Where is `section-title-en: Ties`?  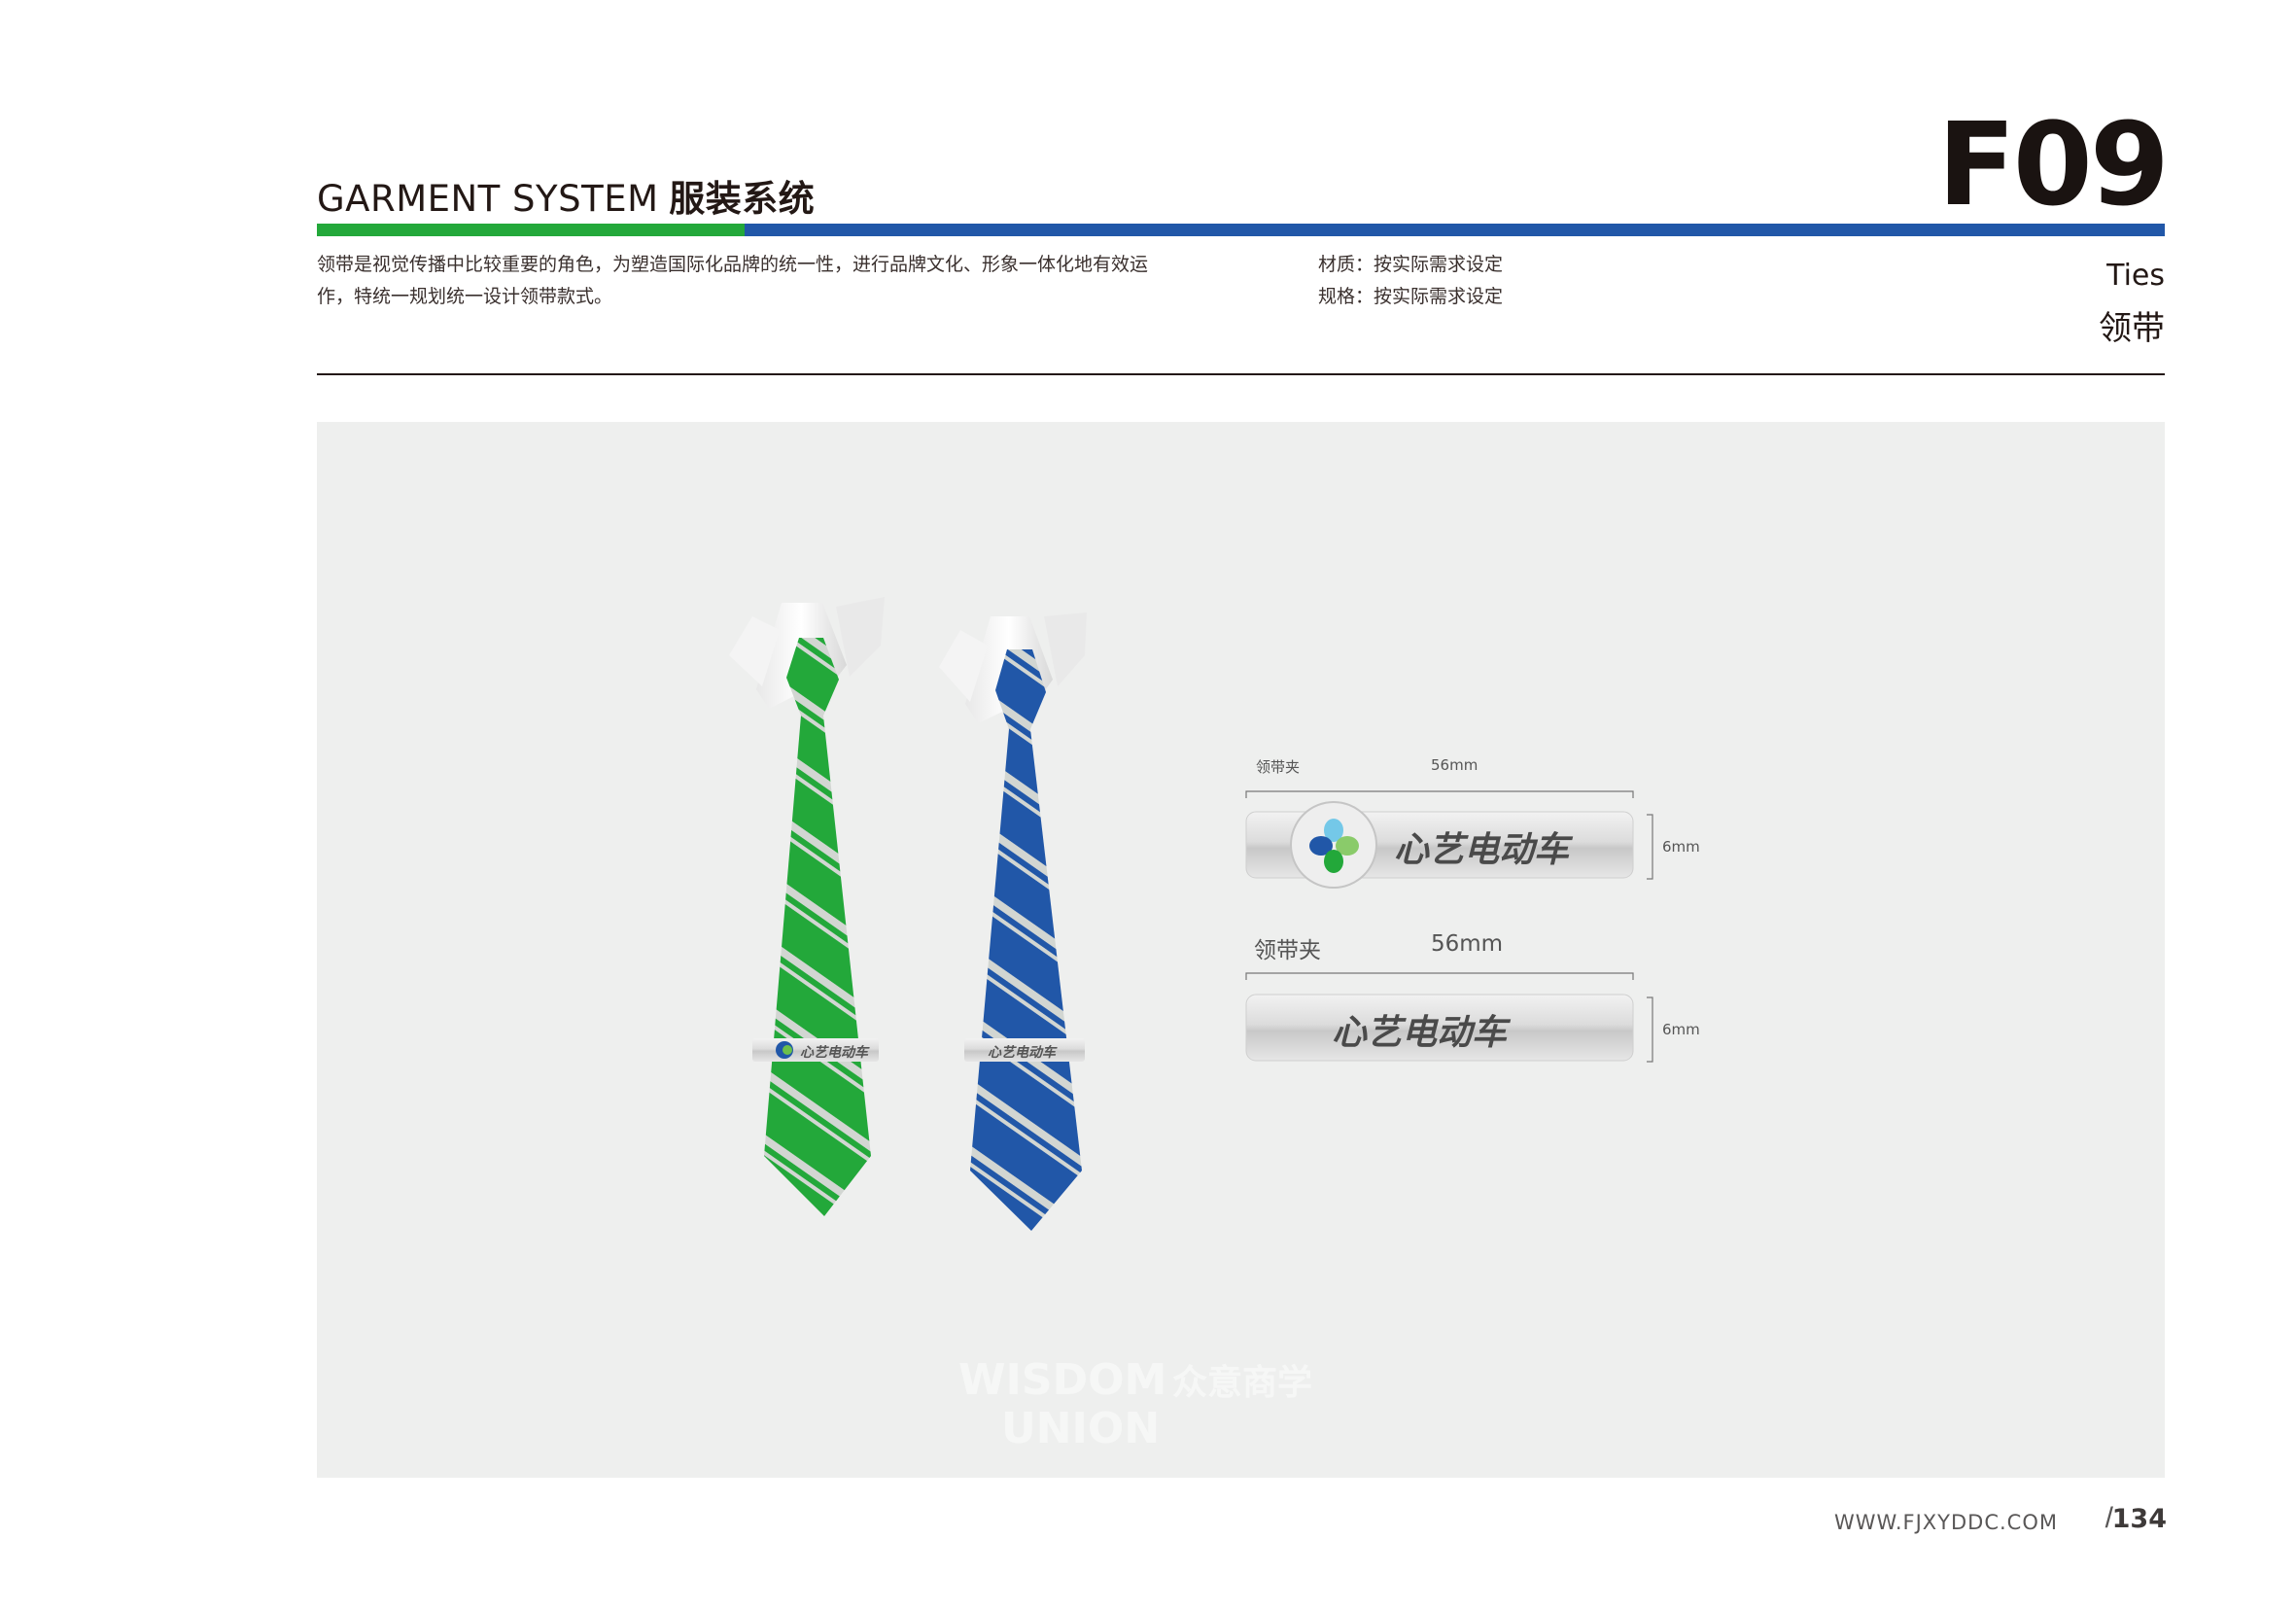 section-title-en: Ties is located at coordinates (2135, 276).